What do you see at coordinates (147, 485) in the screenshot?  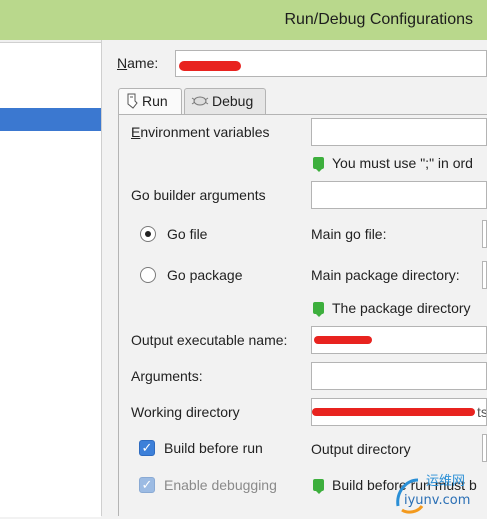 I see `enable-debugging-checkbox: ✓` at bounding box center [147, 485].